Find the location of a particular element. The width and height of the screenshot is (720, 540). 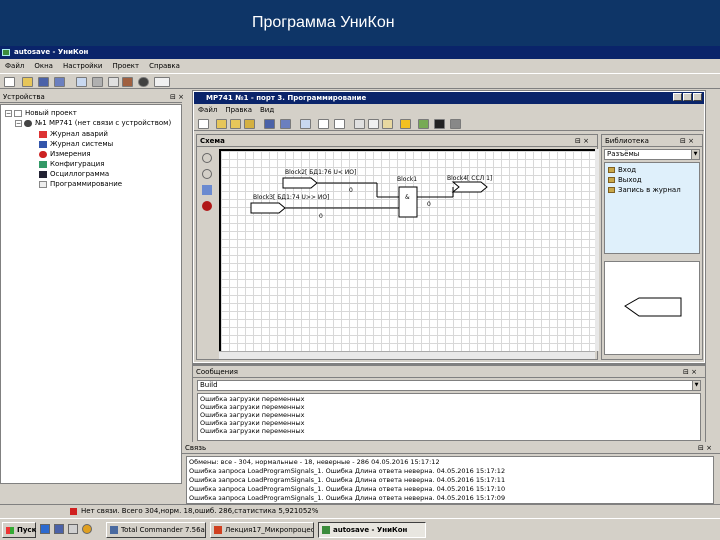

zoom-out-icon is located at coordinates (207, 174).